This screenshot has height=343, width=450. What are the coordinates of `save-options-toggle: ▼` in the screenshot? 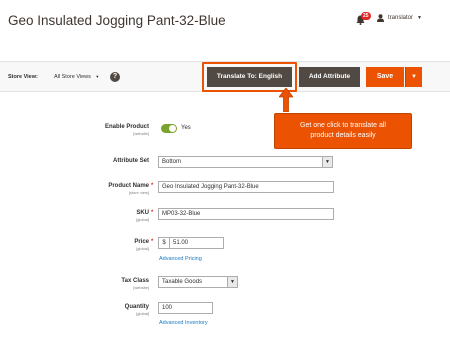 It's located at (413, 77).